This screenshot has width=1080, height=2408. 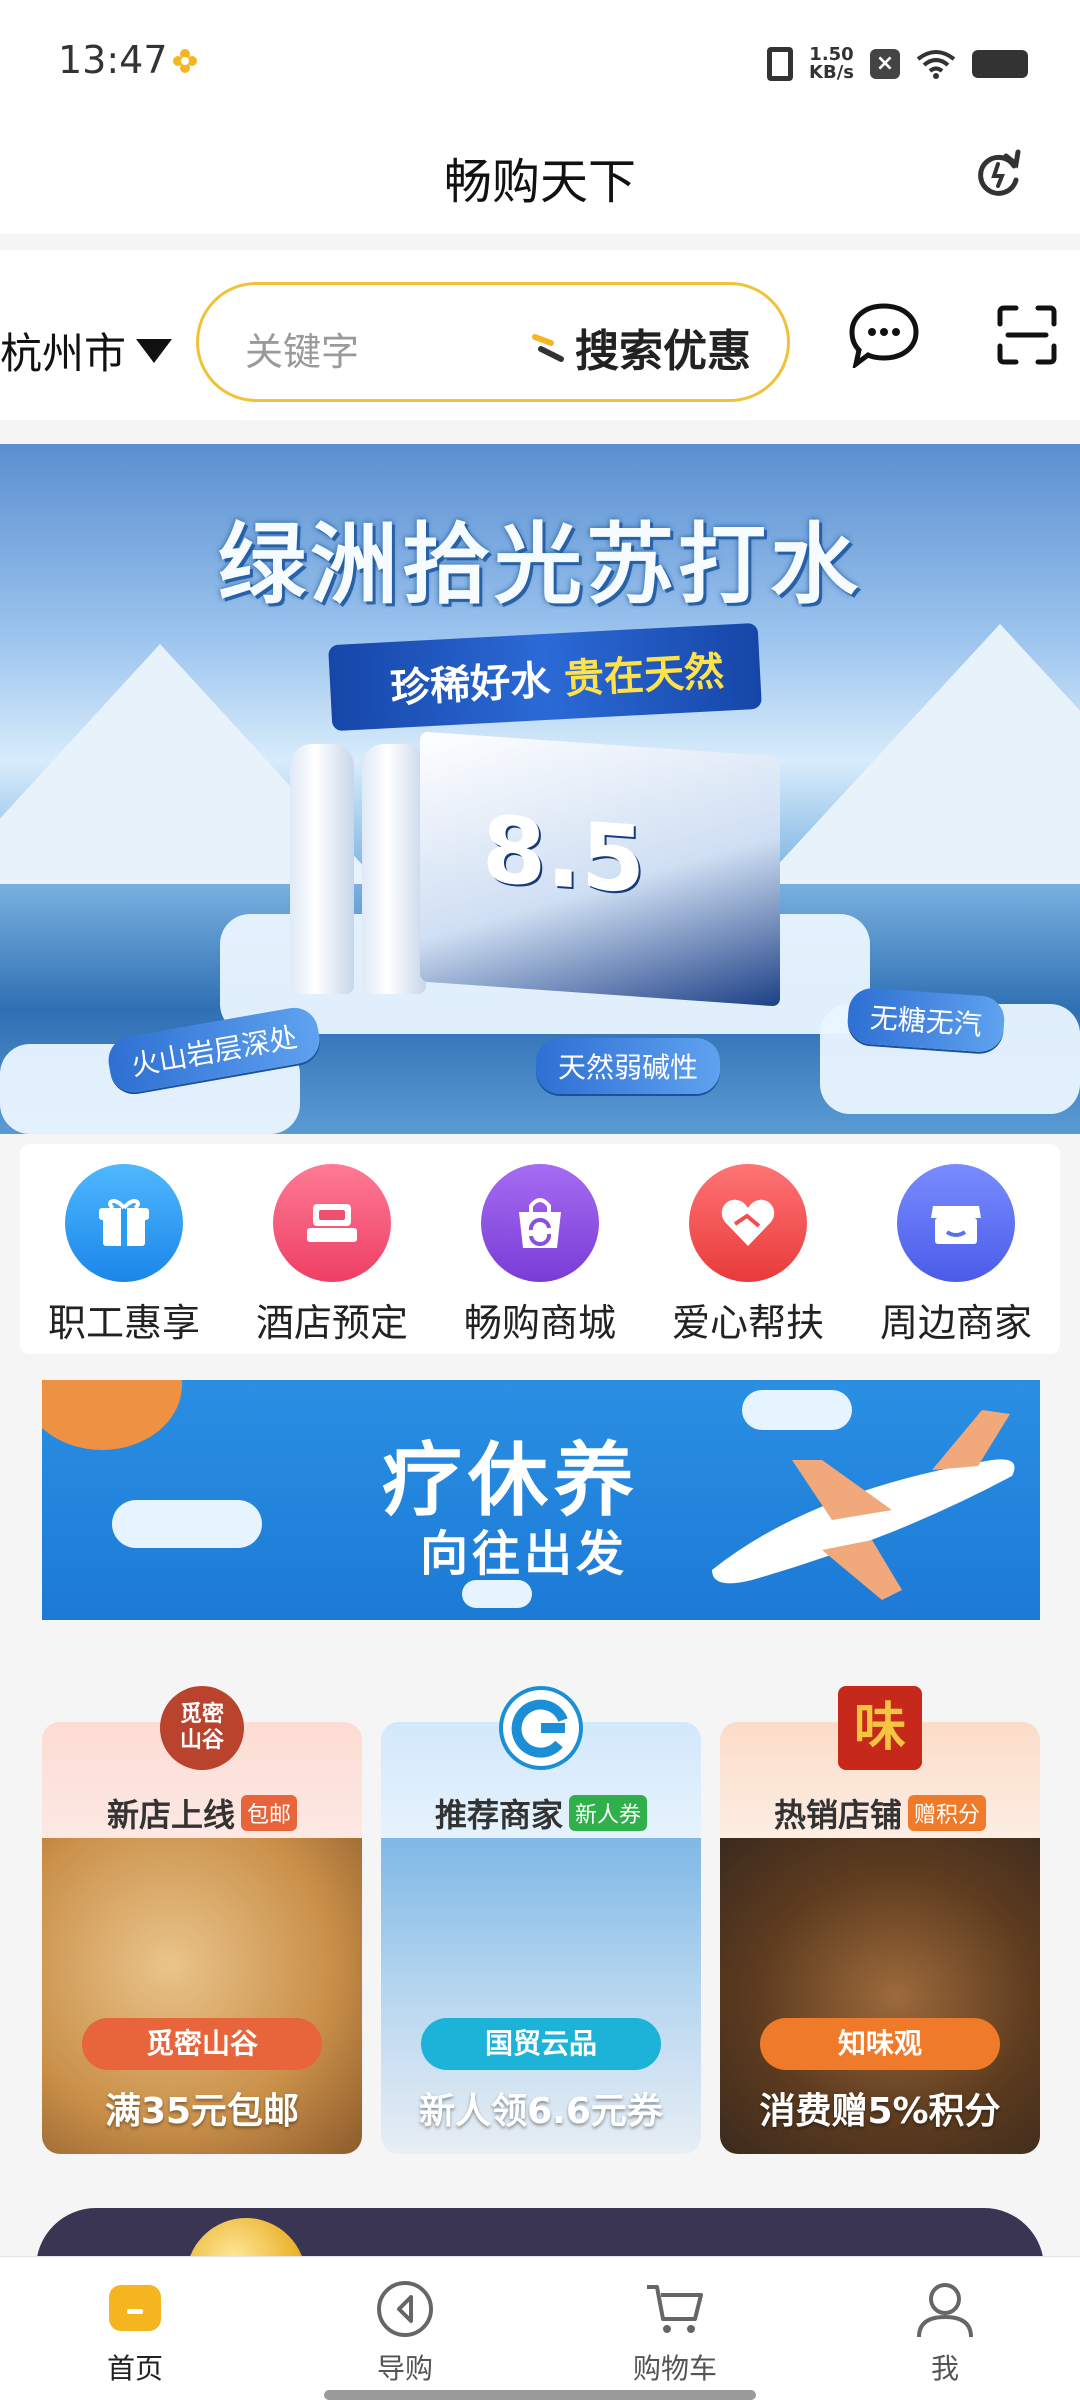 What do you see at coordinates (134, 2368) in the screenshot?
I see `tab-label: 首页` at bounding box center [134, 2368].